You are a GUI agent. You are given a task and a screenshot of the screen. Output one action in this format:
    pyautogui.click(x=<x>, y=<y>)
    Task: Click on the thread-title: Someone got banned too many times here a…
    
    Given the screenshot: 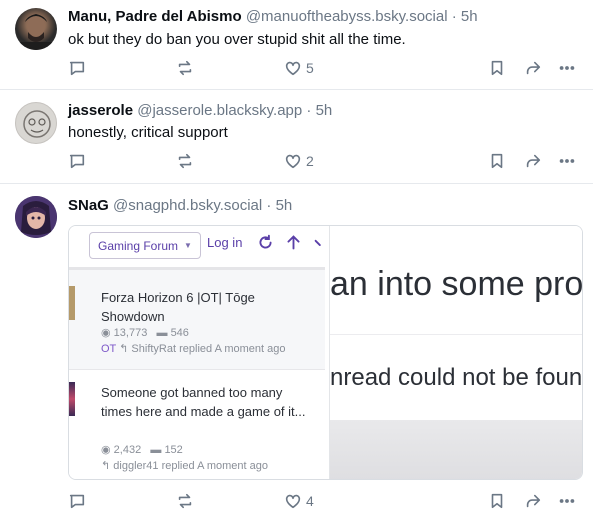 What is the action you would take?
    pyautogui.click(x=203, y=402)
    